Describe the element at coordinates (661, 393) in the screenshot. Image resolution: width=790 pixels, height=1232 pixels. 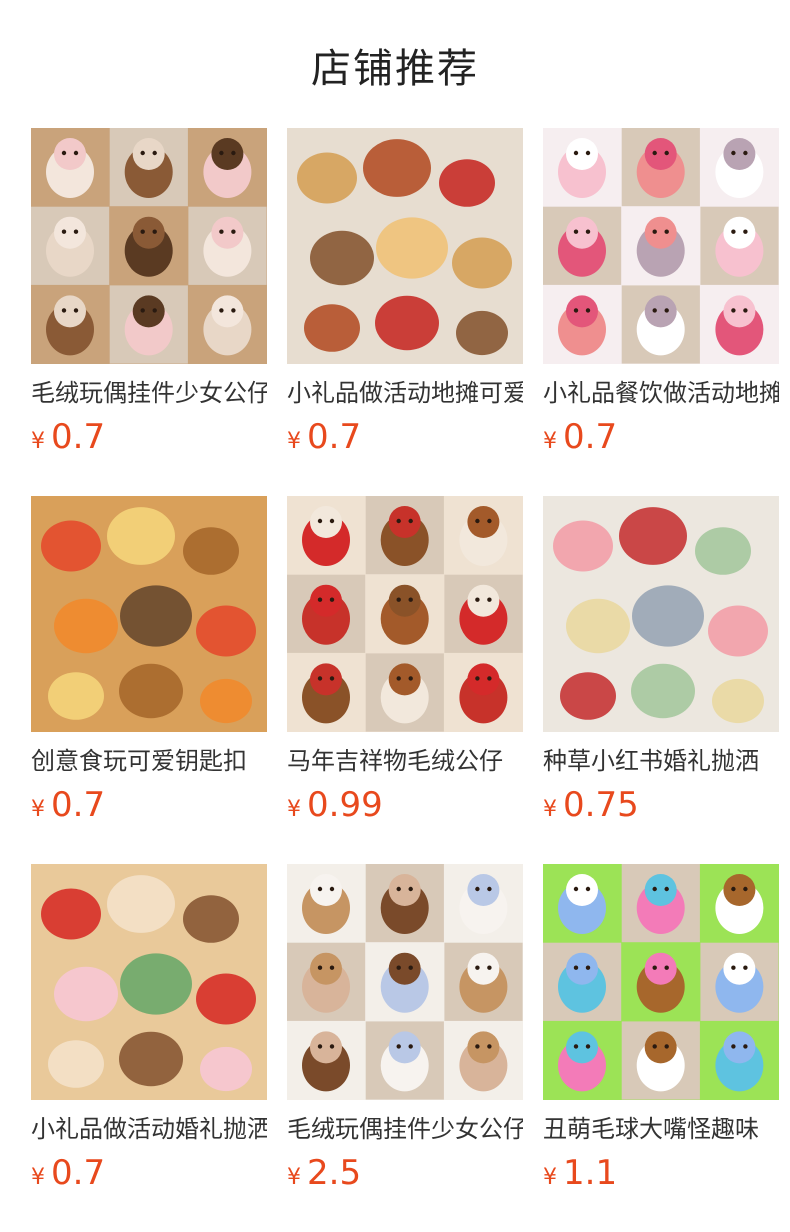
I see `product-name: 小礼品餐饮做活动地摊` at that location.